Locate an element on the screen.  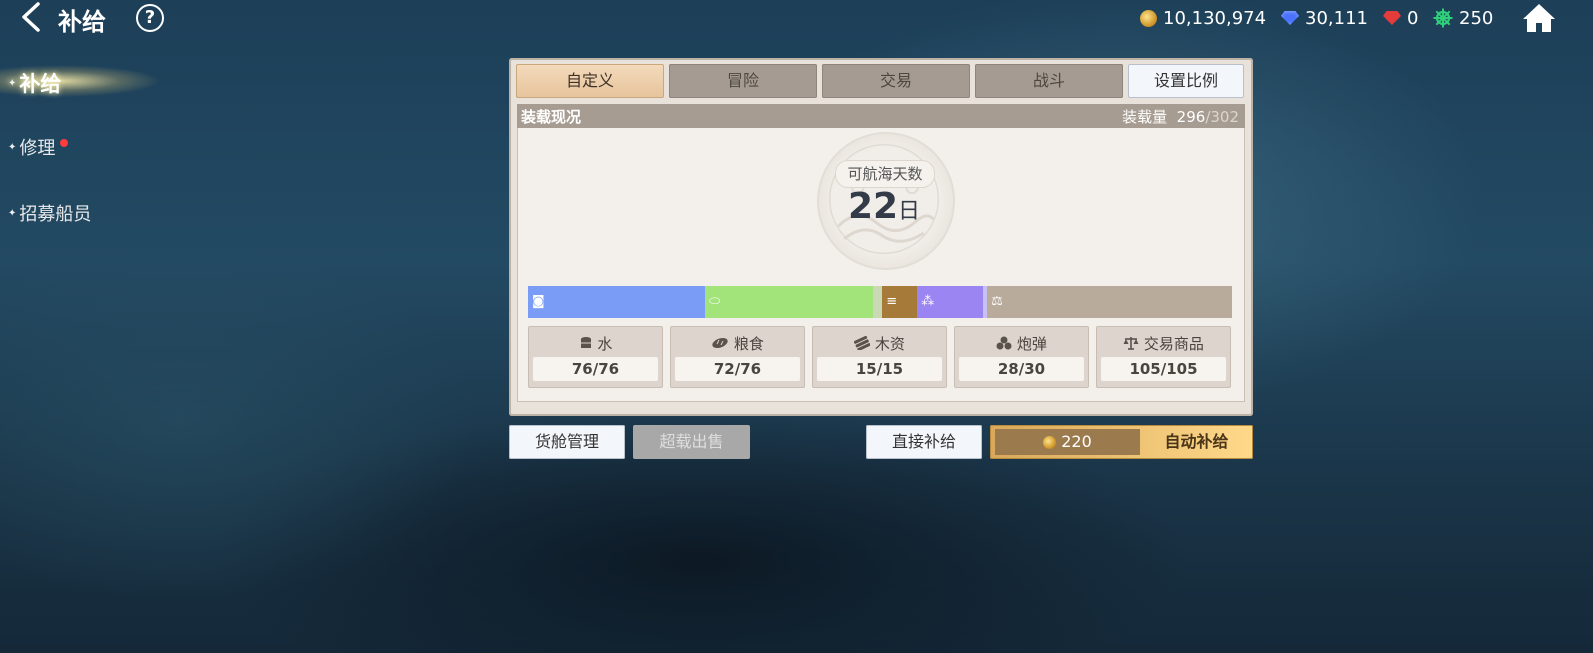
cannonball-icon is located at coordinates (1004, 343).